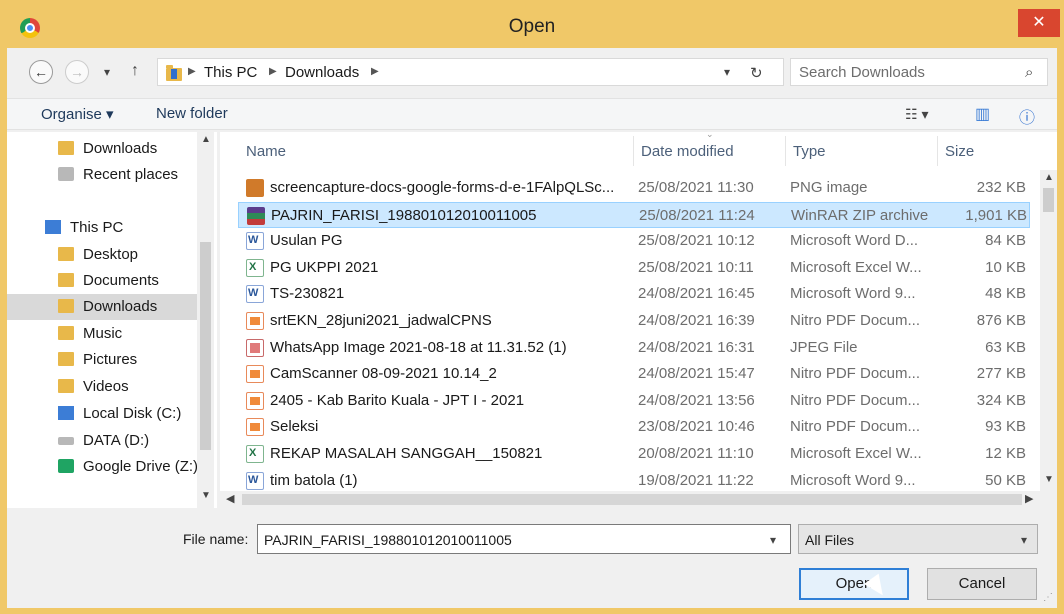  I want to click on file-size: 876 KB, so click(1001, 320).